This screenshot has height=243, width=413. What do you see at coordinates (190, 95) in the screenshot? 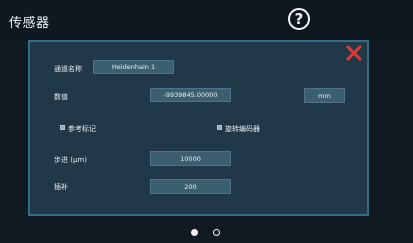
I see `value-display: -9939845.00000` at bounding box center [190, 95].